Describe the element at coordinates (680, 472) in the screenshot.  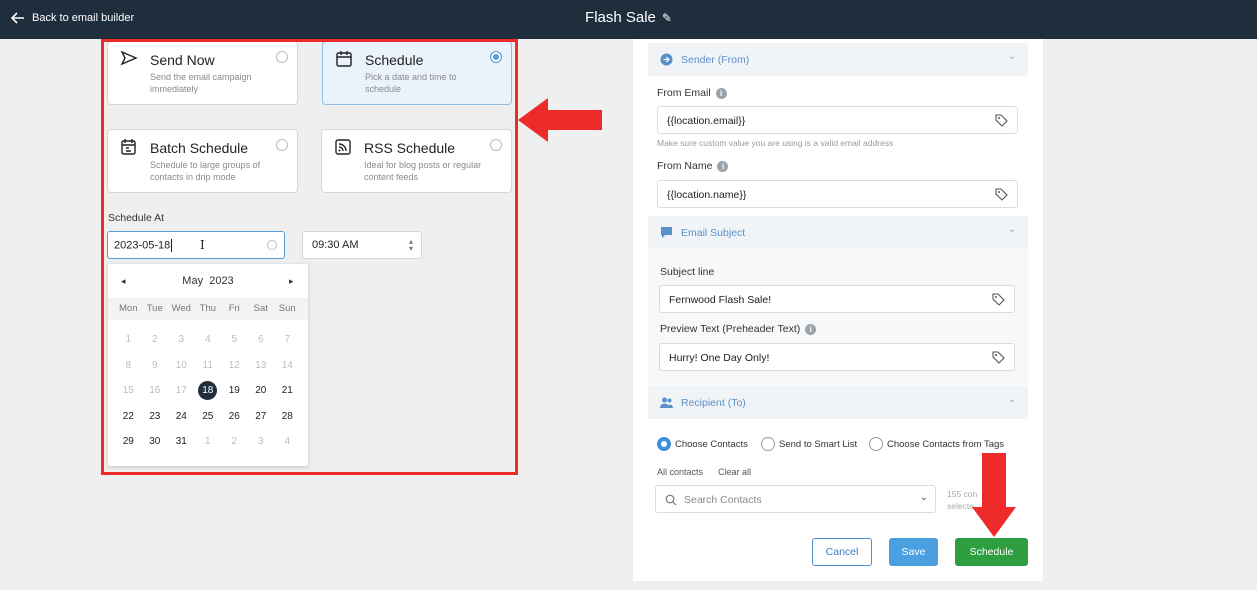
I see `all-contacts-link: All contacts` at that location.